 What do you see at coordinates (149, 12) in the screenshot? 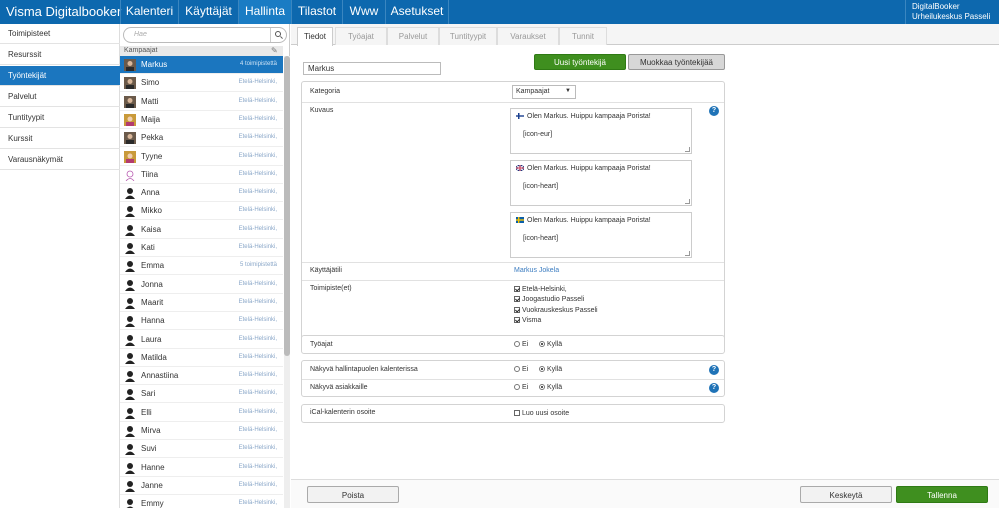
I see `nav-kalenteri: Kalenteri` at bounding box center [149, 12].